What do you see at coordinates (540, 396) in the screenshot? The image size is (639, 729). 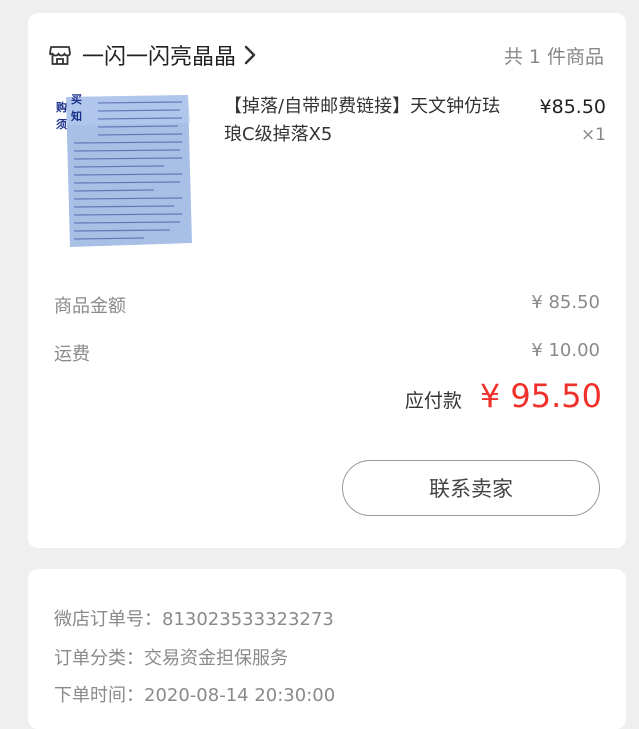 I see `payable-amount: ¥ 95.50` at bounding box center [540, 396].